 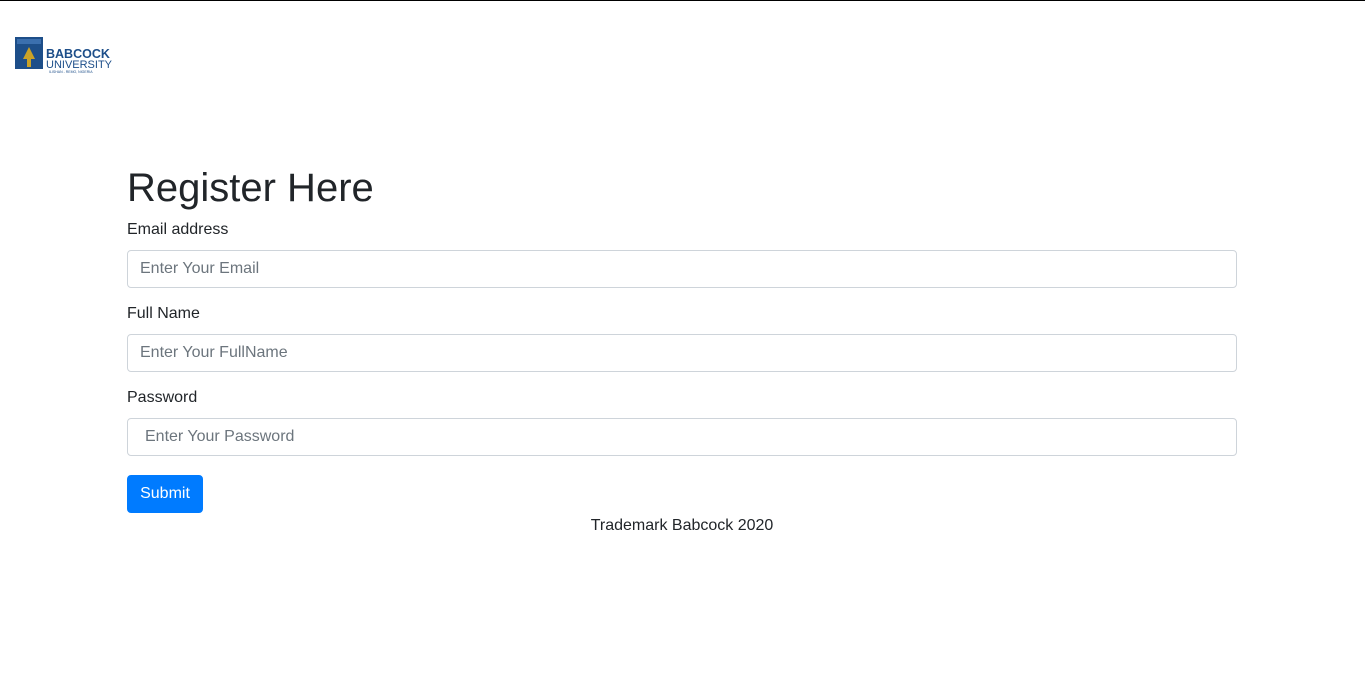 What do you see at coordinates (71, 72) in the screenshot?
I see `logo-tagline: ILISHAN - REMO, NIGERIA` at bounding box center [71, 72].